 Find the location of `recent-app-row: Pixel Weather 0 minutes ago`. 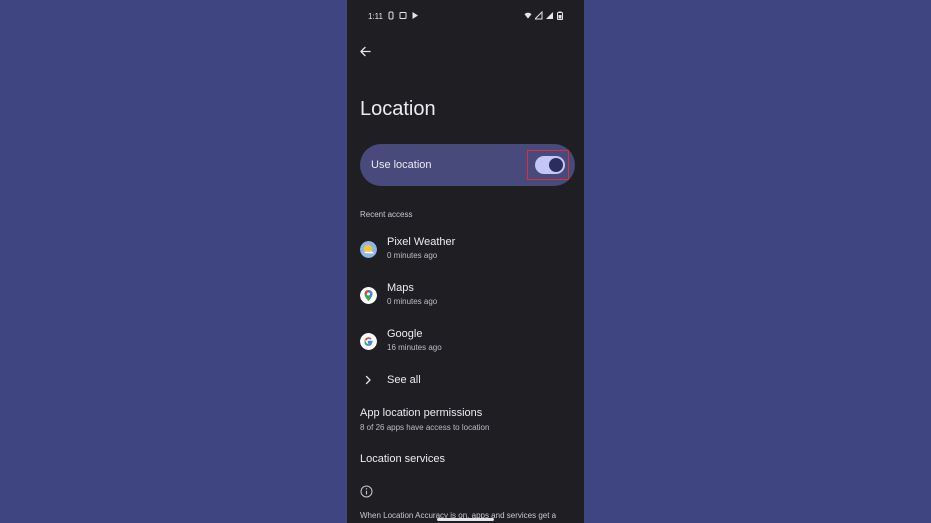

recent-app-row: Pixel Weather 0 minutes ago is located at coordinates (465, 251).